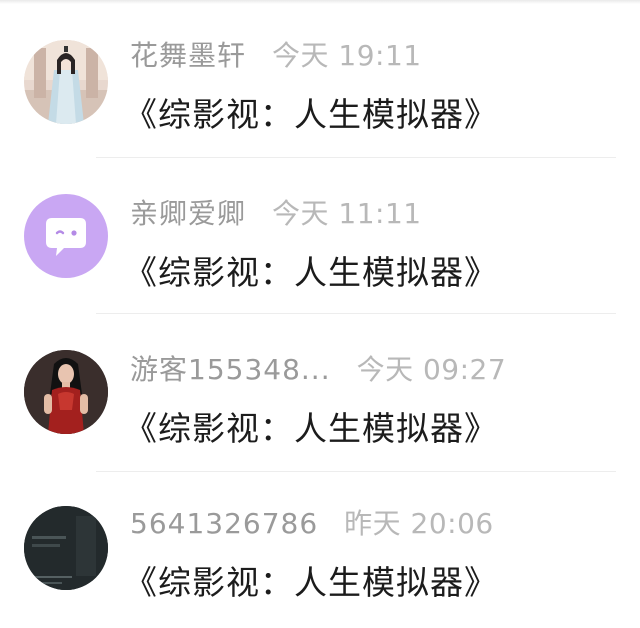 The width and height of the screenshot is (640, 628). What do you see at coordinates (188, 54) in the screenshot?
I see `sender-name: 花舞墨轩` at bounding box center [188, 54].